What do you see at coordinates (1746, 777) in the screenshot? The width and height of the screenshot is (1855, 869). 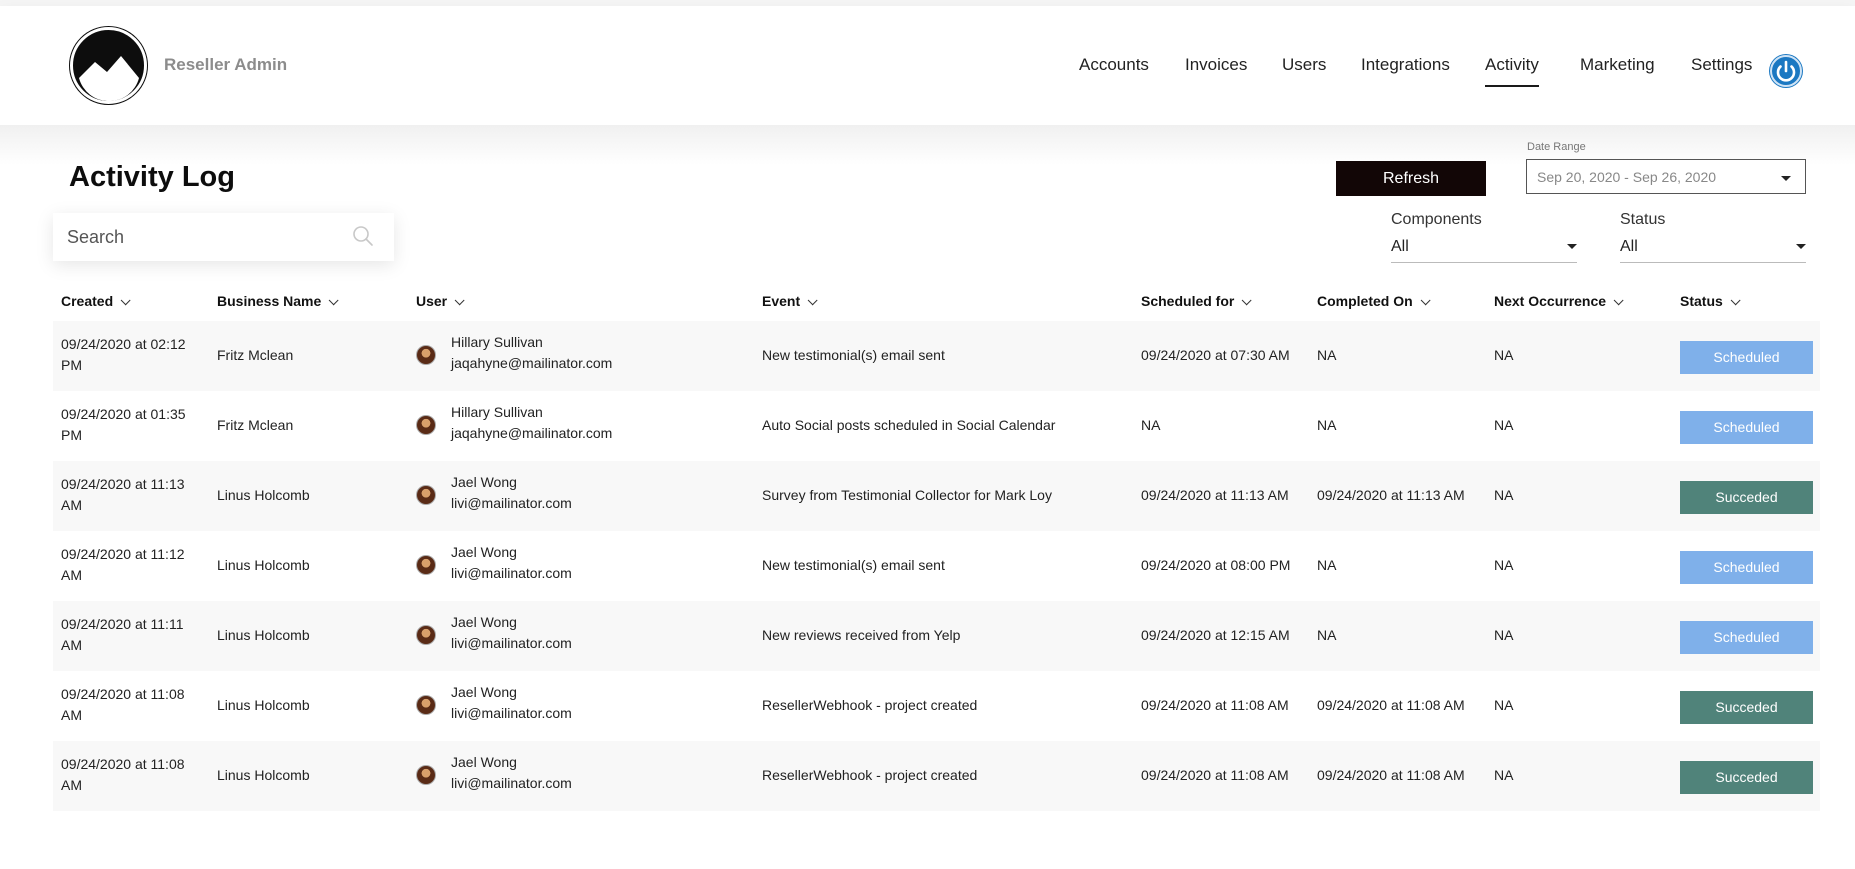 I see `status-badge: Succeded` at bounding box center [1746, 777].